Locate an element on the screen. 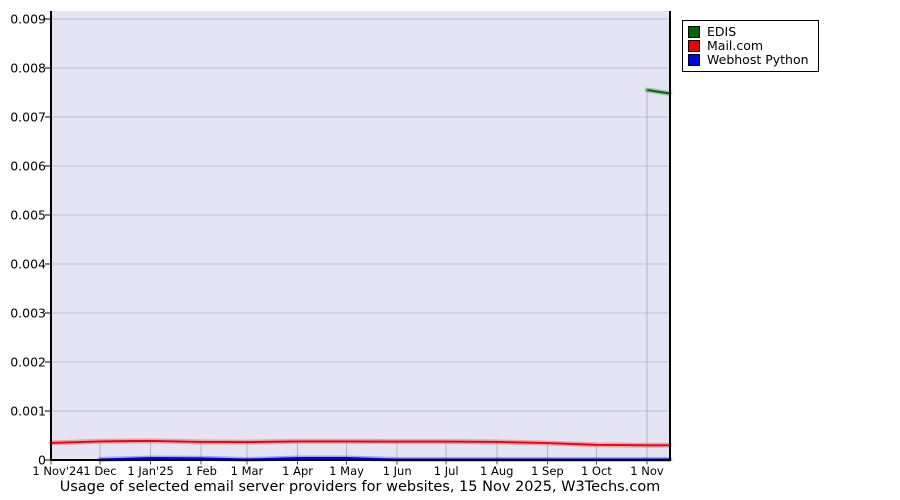 The image size is (900, 500). y-axis-label: 0.009 is located at coordinates (28, 19).